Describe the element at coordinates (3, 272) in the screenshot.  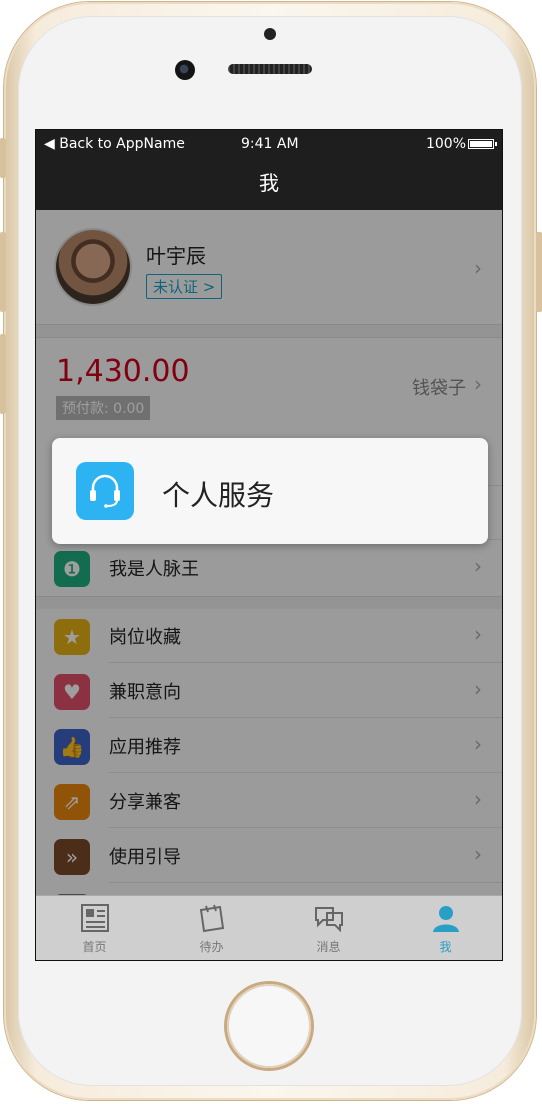
I see `volume-up-button` at that location.